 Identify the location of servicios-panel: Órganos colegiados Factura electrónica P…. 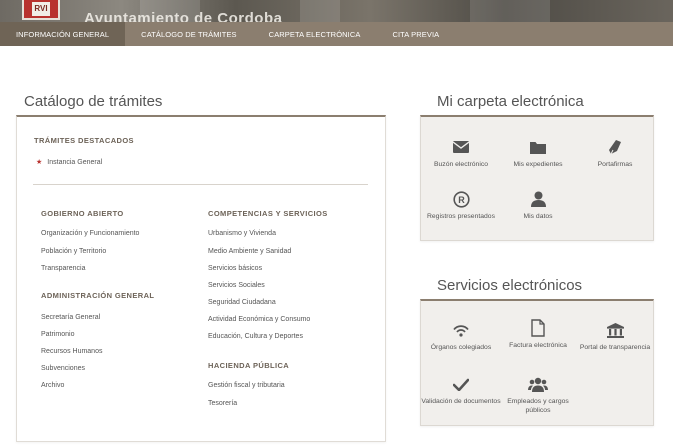
(537, 362).